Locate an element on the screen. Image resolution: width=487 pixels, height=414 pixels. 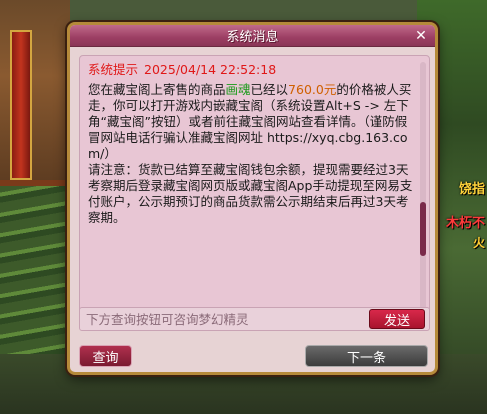
query-button: 查询 is located at coordinates (105, 356).